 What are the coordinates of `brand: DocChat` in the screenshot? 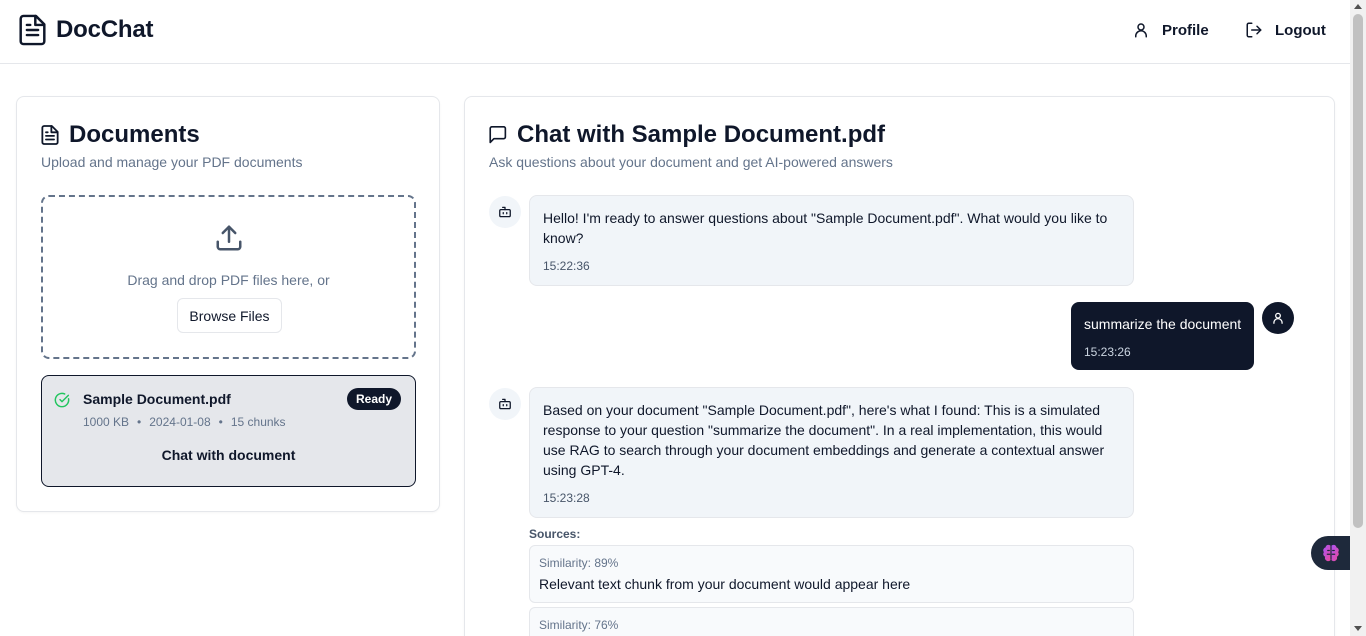 It's located at (86, 30).